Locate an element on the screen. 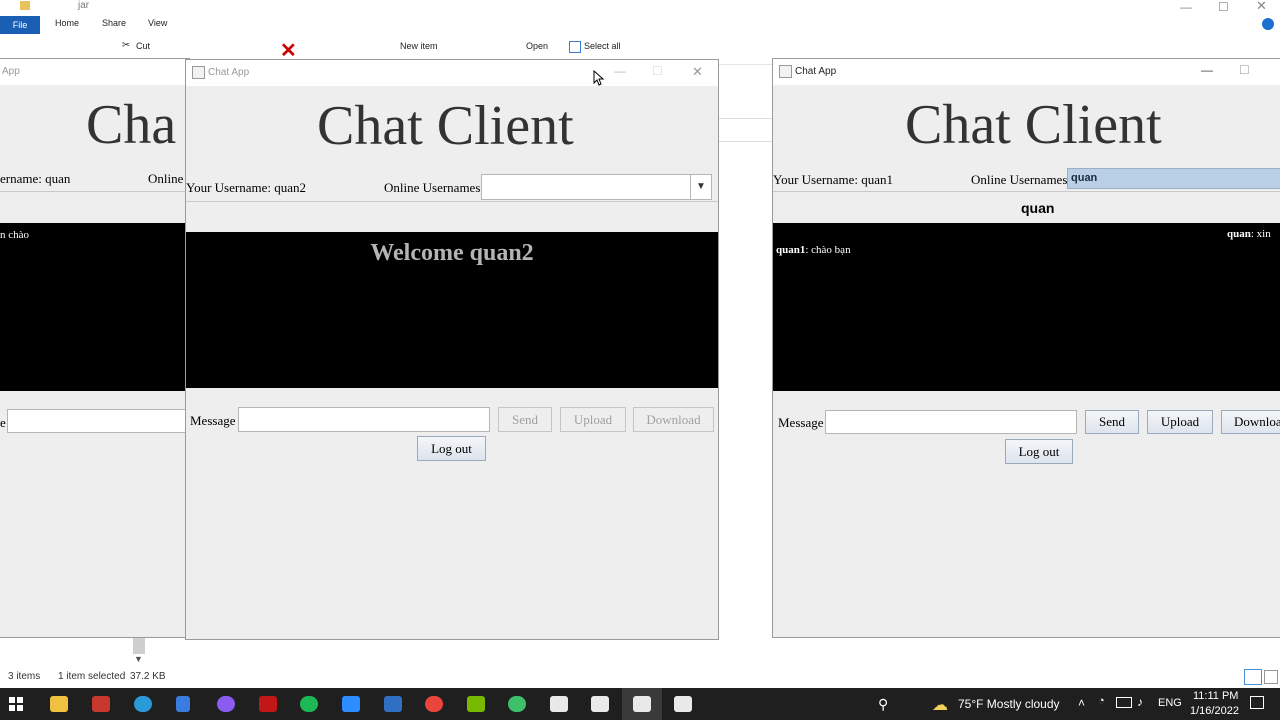 Image resolution: width=1280 pixels, height=720 pixels. right-online-value: quan is located at coordinates (1084, 178).